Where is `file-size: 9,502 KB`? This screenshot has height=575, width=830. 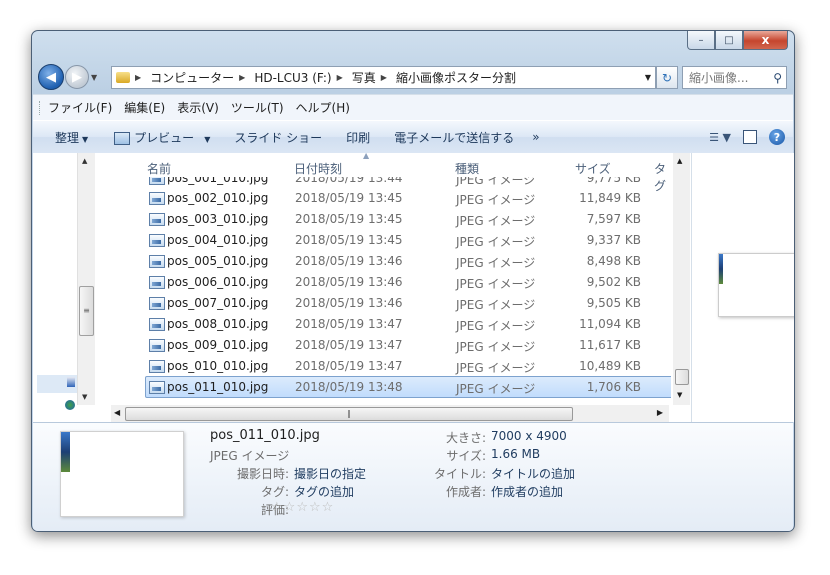 file-size: 9,502 KB is located at coordinates (613, 282).